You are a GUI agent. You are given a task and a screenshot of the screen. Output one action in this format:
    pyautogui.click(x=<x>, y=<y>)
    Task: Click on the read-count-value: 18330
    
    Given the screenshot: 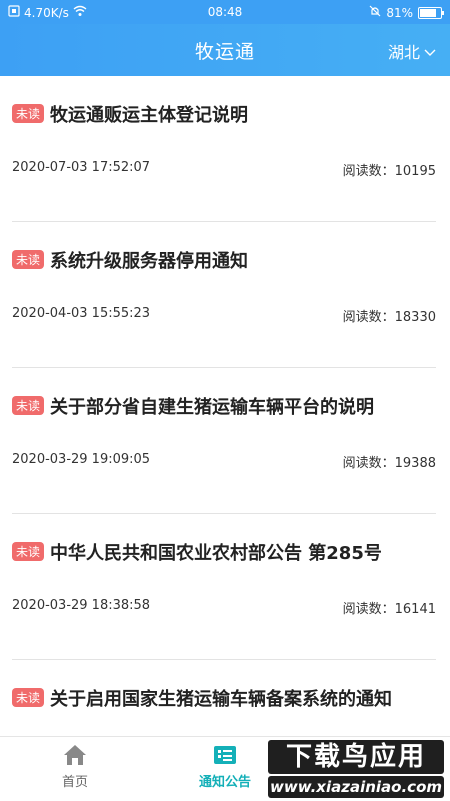 What is the action you would take?
    pyautogui.click(x=415, y=317)
    